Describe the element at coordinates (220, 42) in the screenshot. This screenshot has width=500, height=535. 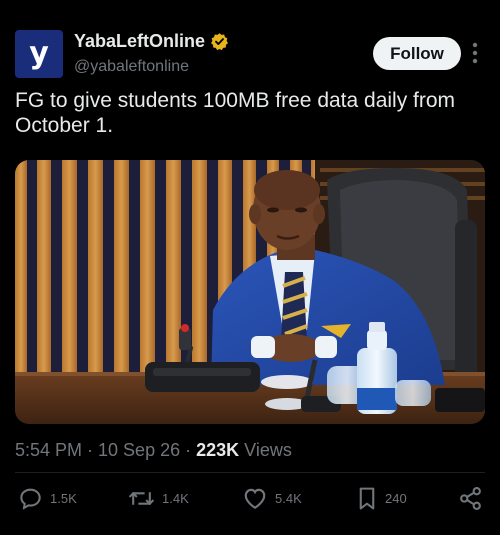
I see `verified-badge-icon` at that location.